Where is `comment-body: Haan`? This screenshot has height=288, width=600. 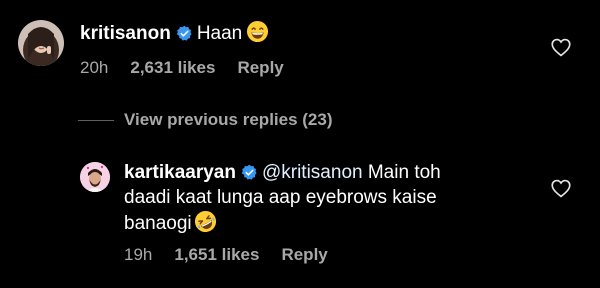
comment-body: Haan is located at coordinates (219, 33).